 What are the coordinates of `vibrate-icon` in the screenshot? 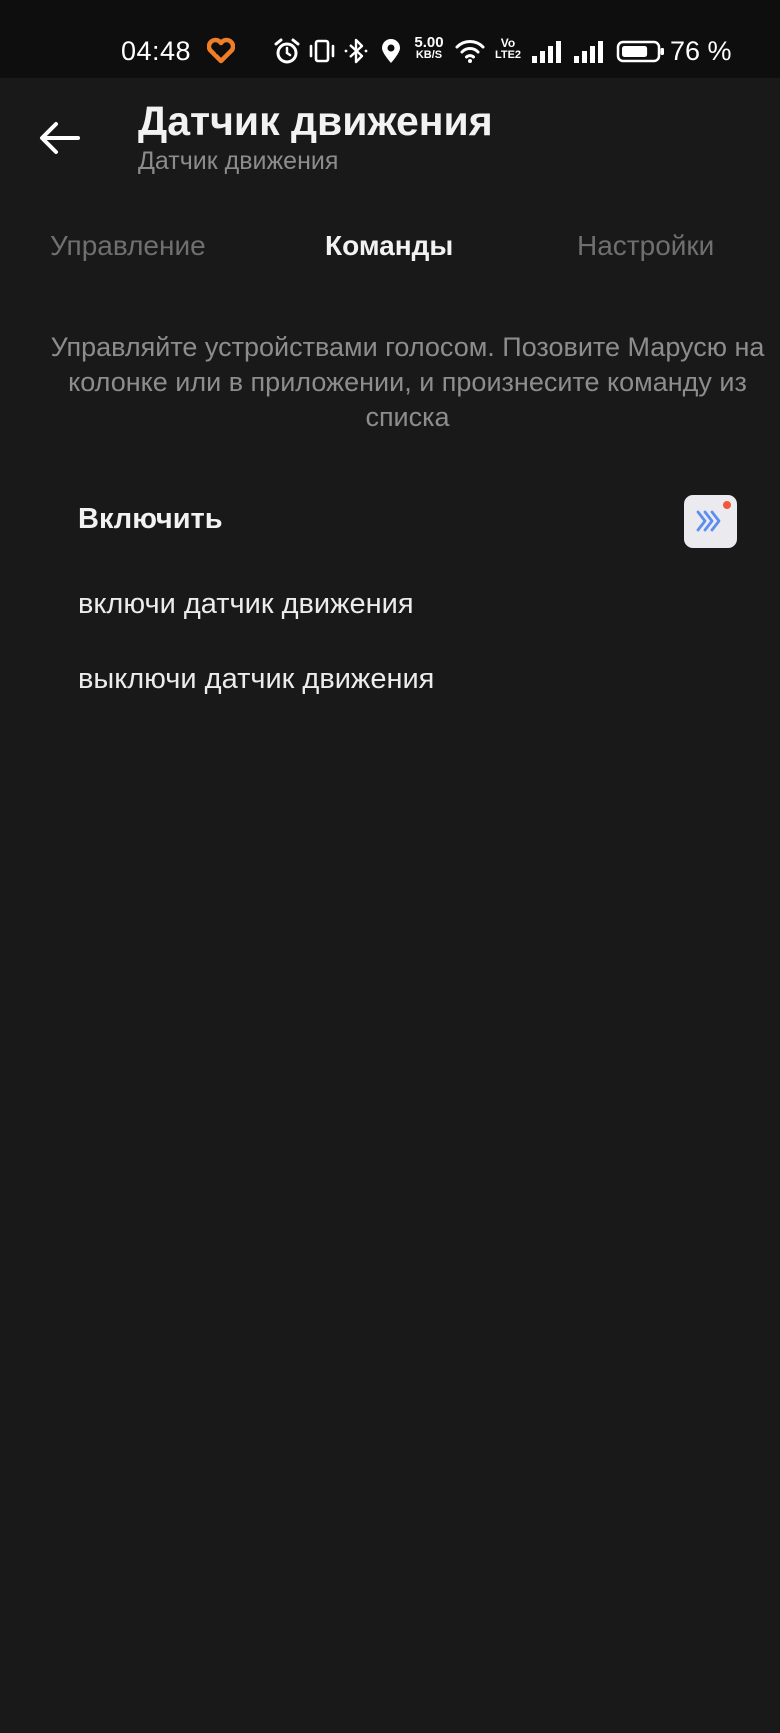 It's located at (322, 51).